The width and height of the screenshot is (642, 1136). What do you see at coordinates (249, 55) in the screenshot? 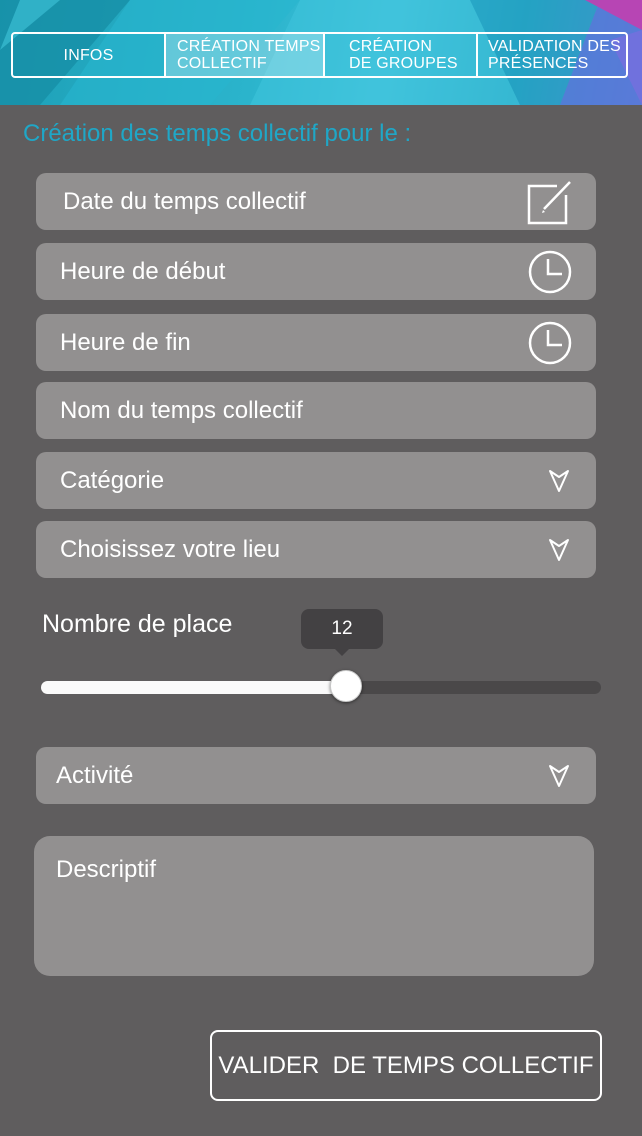
I see `tab-label: CRÉATION TEMPS COLLECTIF` at bounding box center [249, 55].